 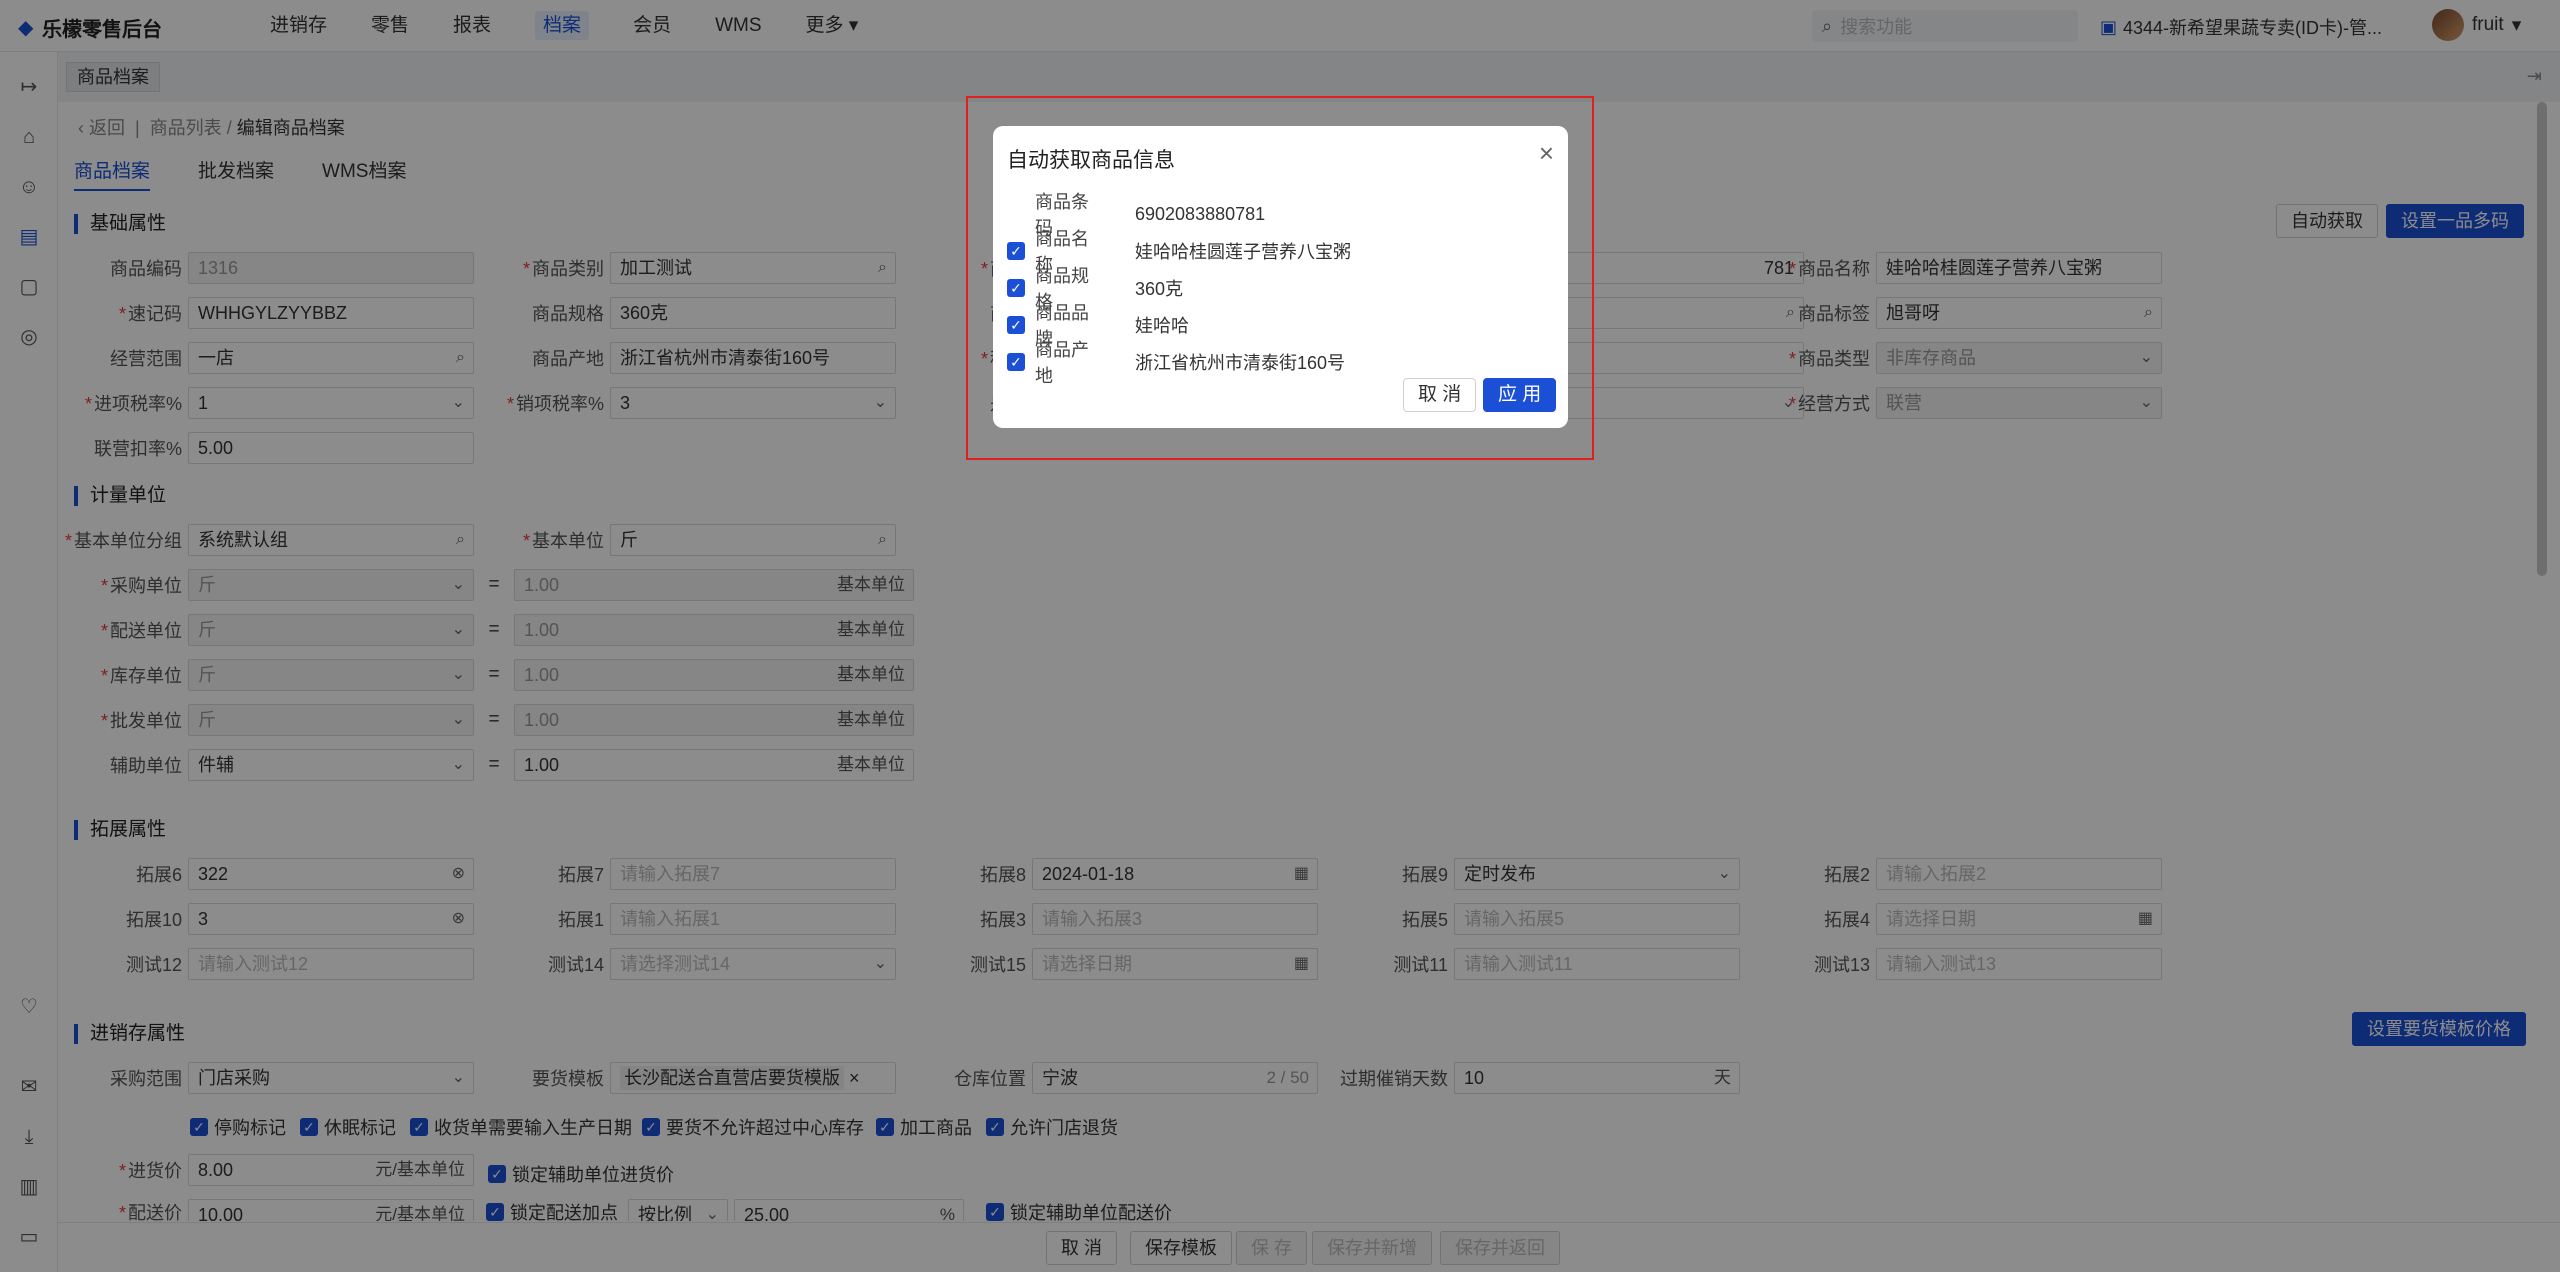 What do you see at coordinates (1520, 395) in the screenshot?
I see `apply-button: 应 用` at bounding box center [1520, 395].